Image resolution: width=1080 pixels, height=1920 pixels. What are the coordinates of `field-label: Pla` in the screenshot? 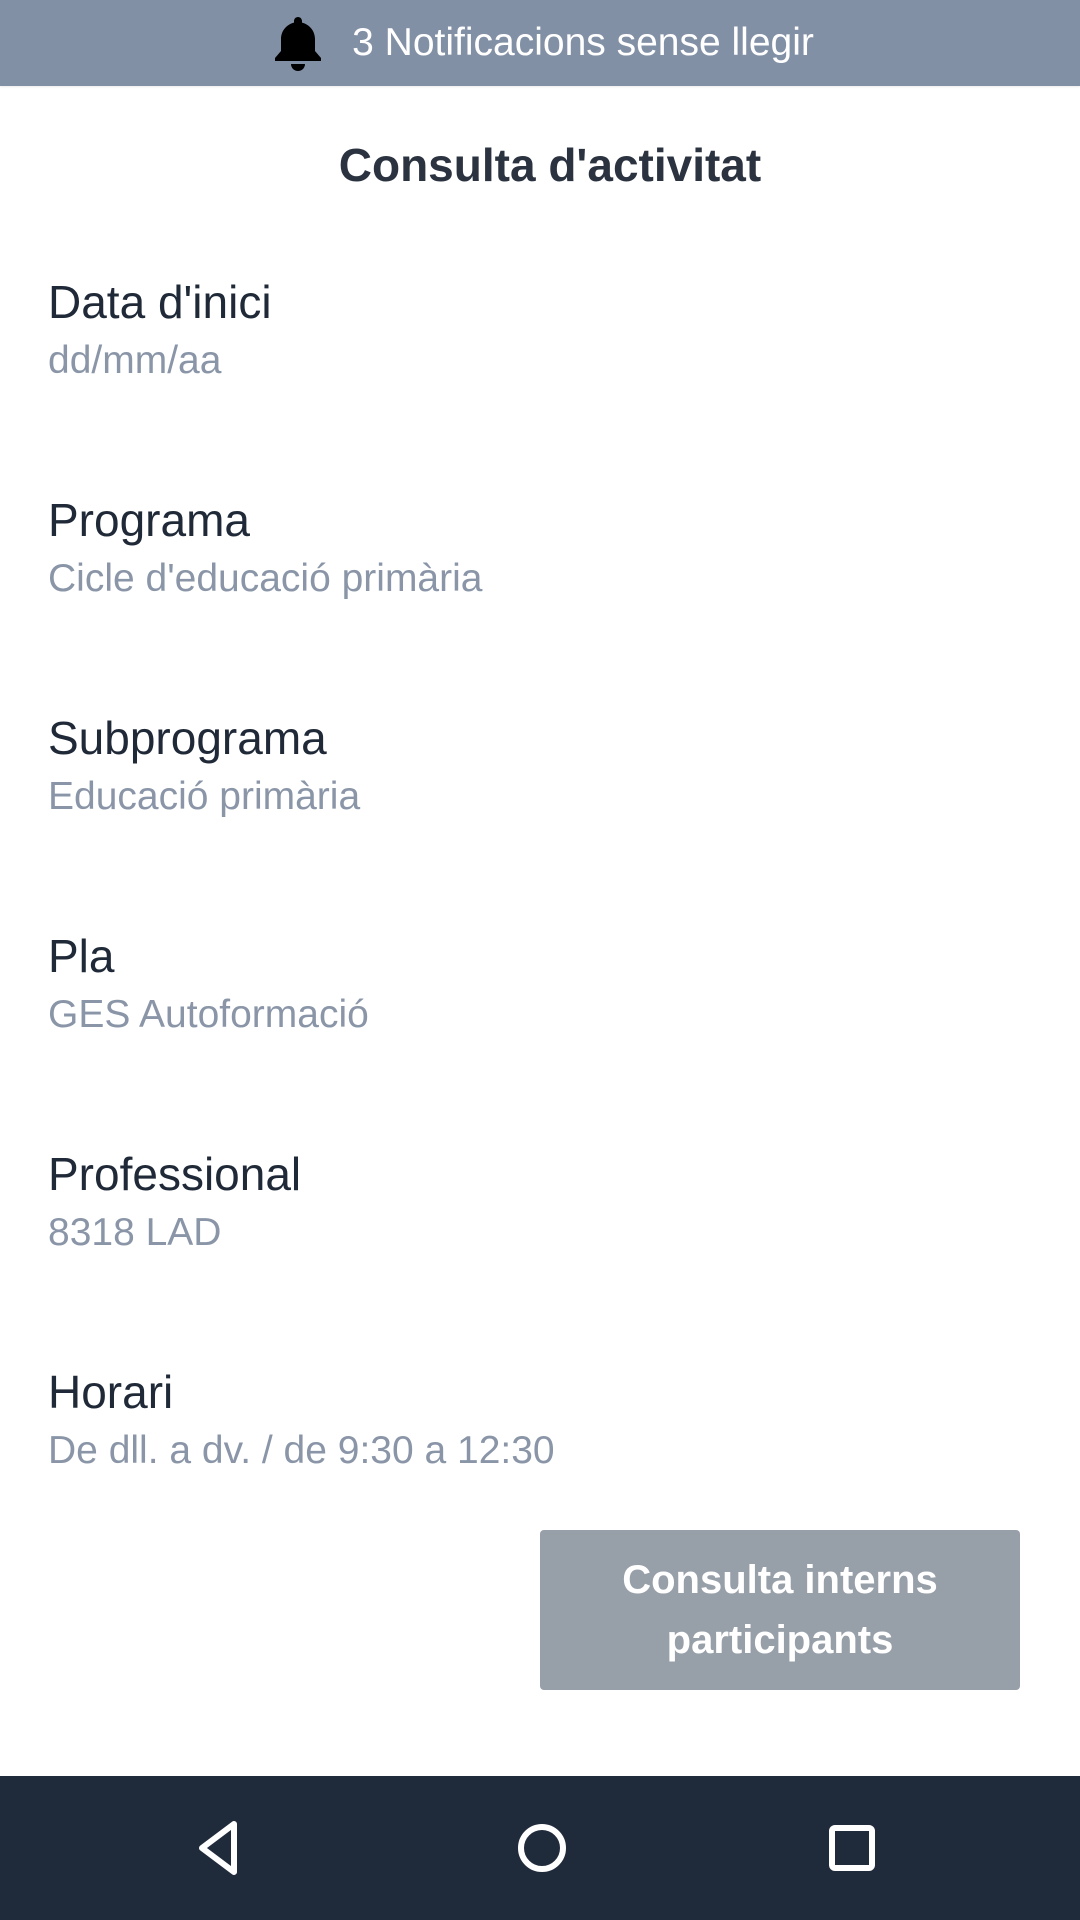 It's located at (81, 956).